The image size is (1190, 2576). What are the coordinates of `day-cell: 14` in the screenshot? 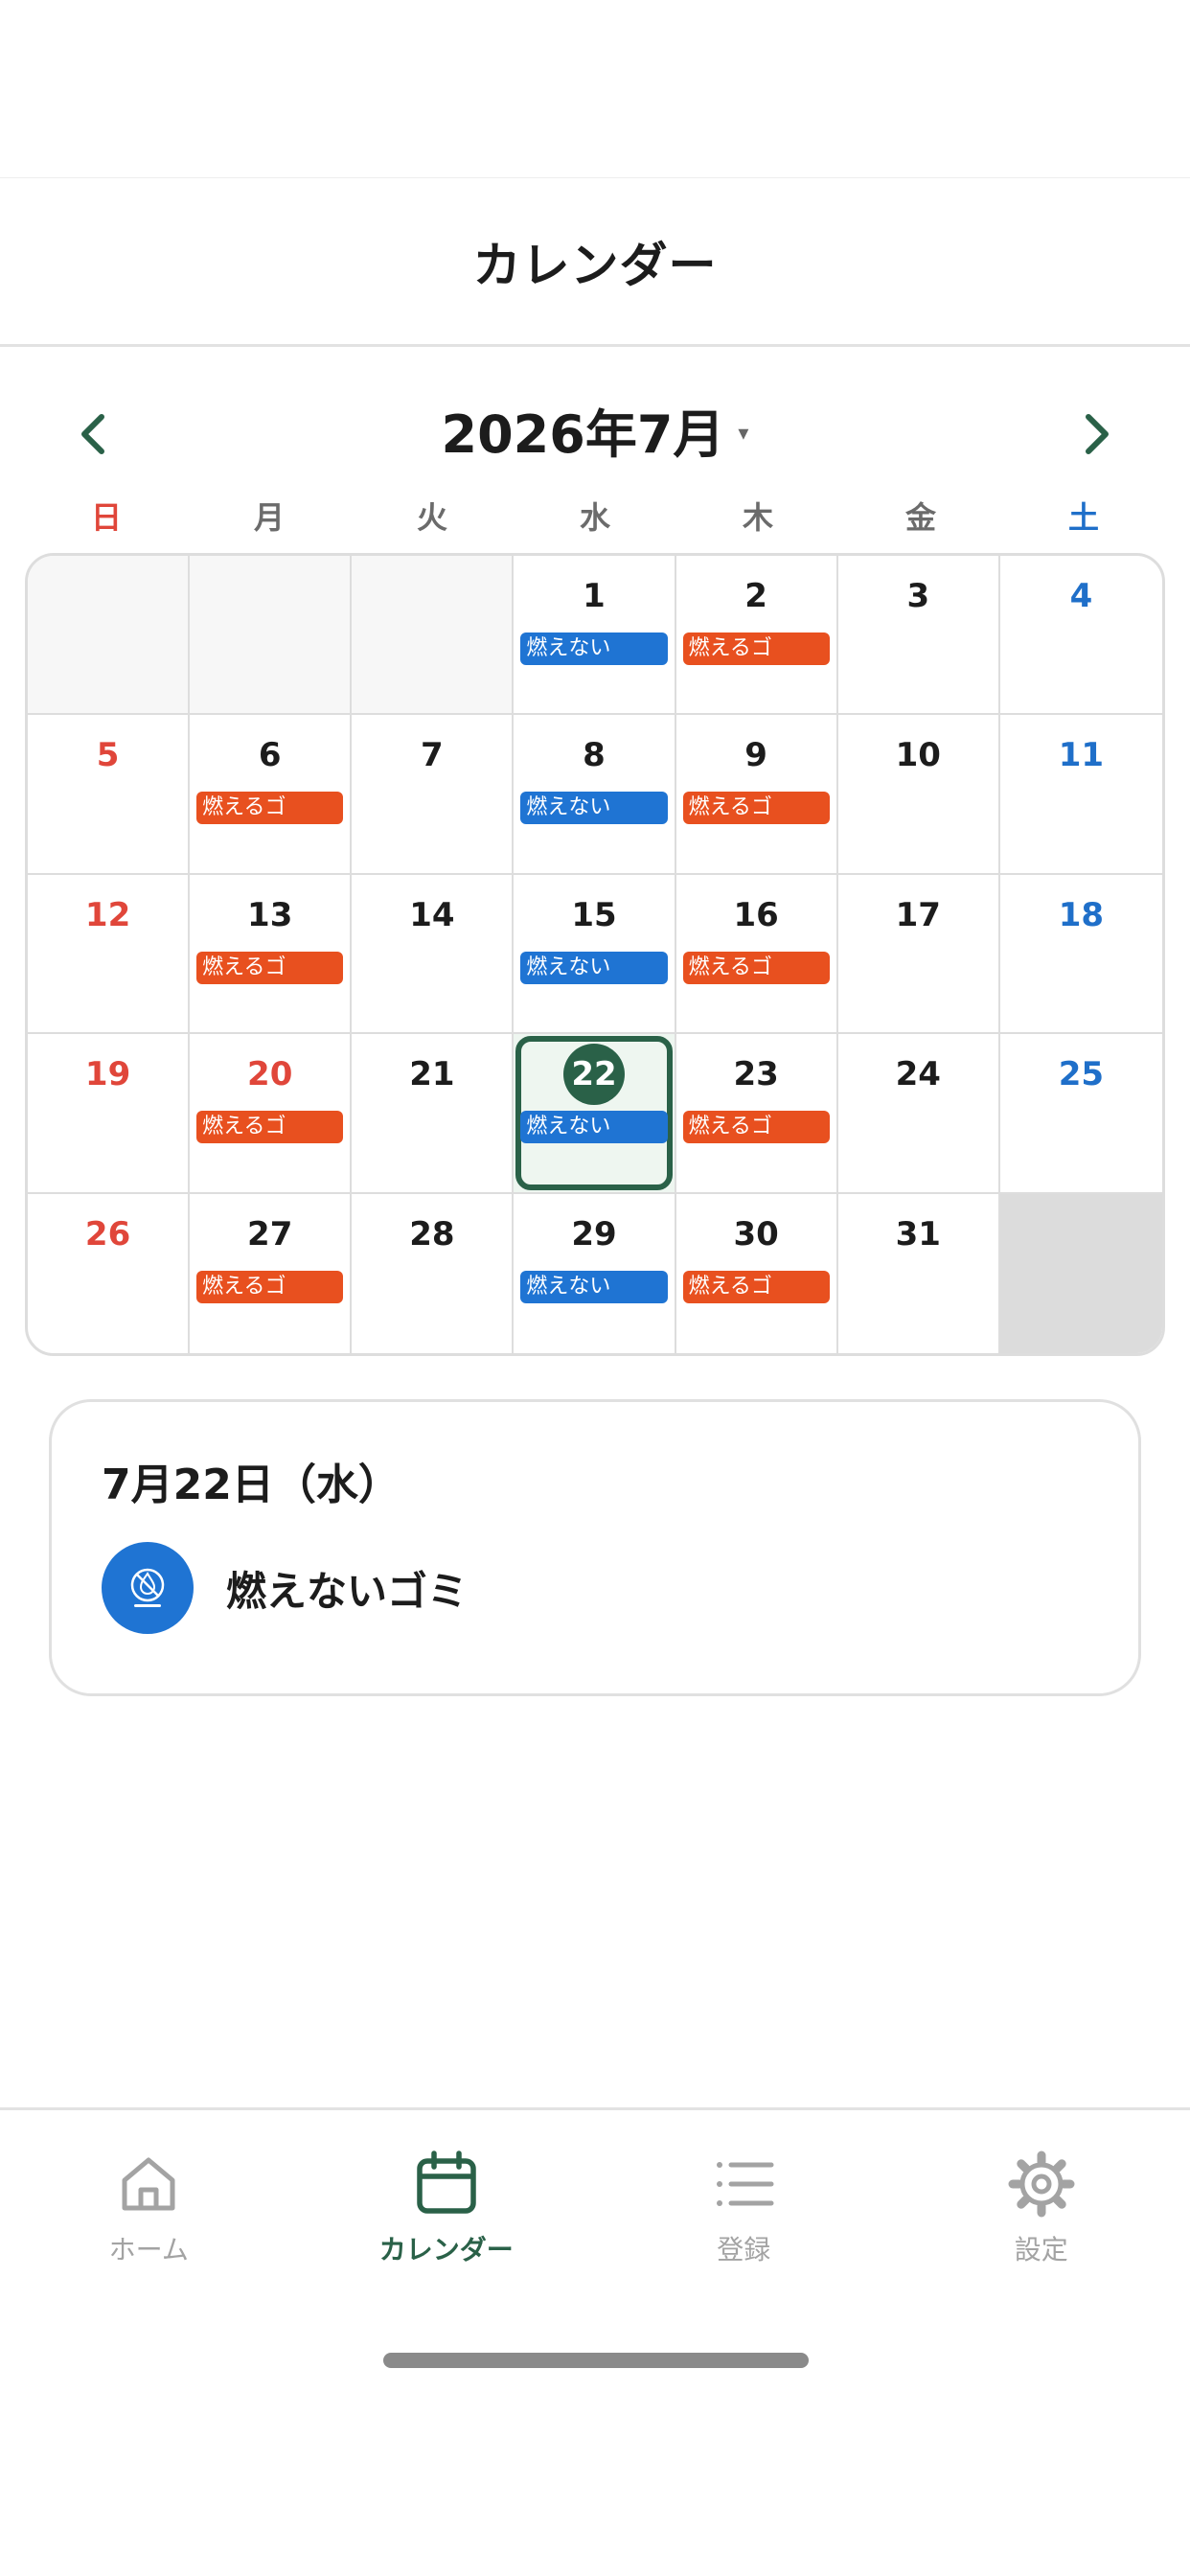 It's located at (434, 954).